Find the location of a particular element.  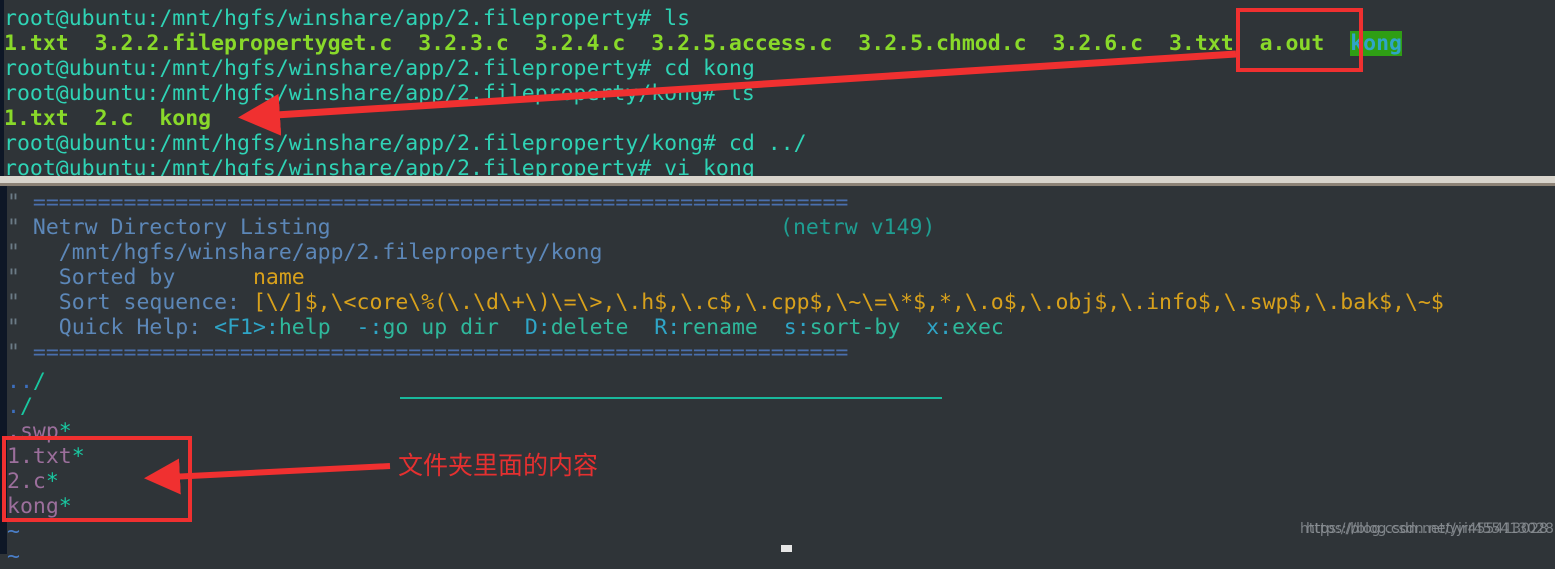

terminal-line: 1.txt 2.c kong is located at coordinates (107, 118).